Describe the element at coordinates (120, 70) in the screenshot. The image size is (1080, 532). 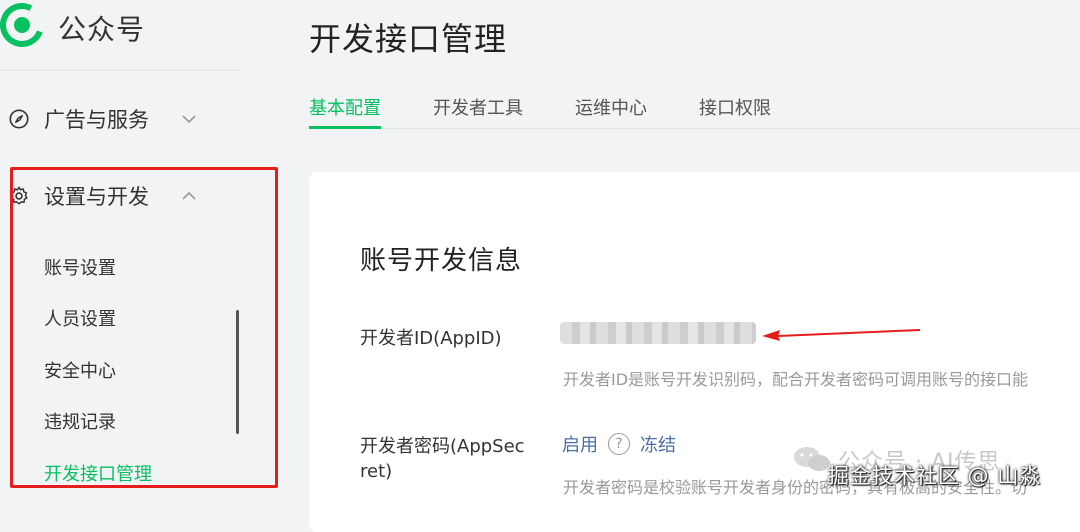
I see `divider` at that location.